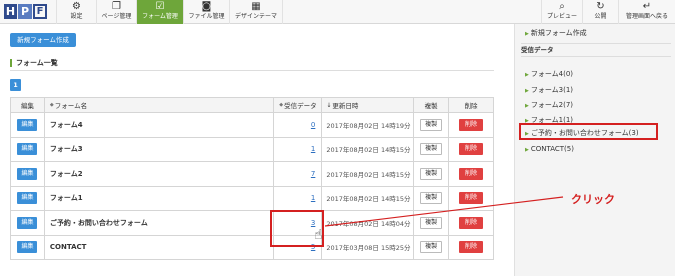 The width and height of the screenshot is (675, 276). Describe the element at coordinates (368, 223) in the screenshot. I see `updated-at: 2017年08月02日 14時04分` at that location.